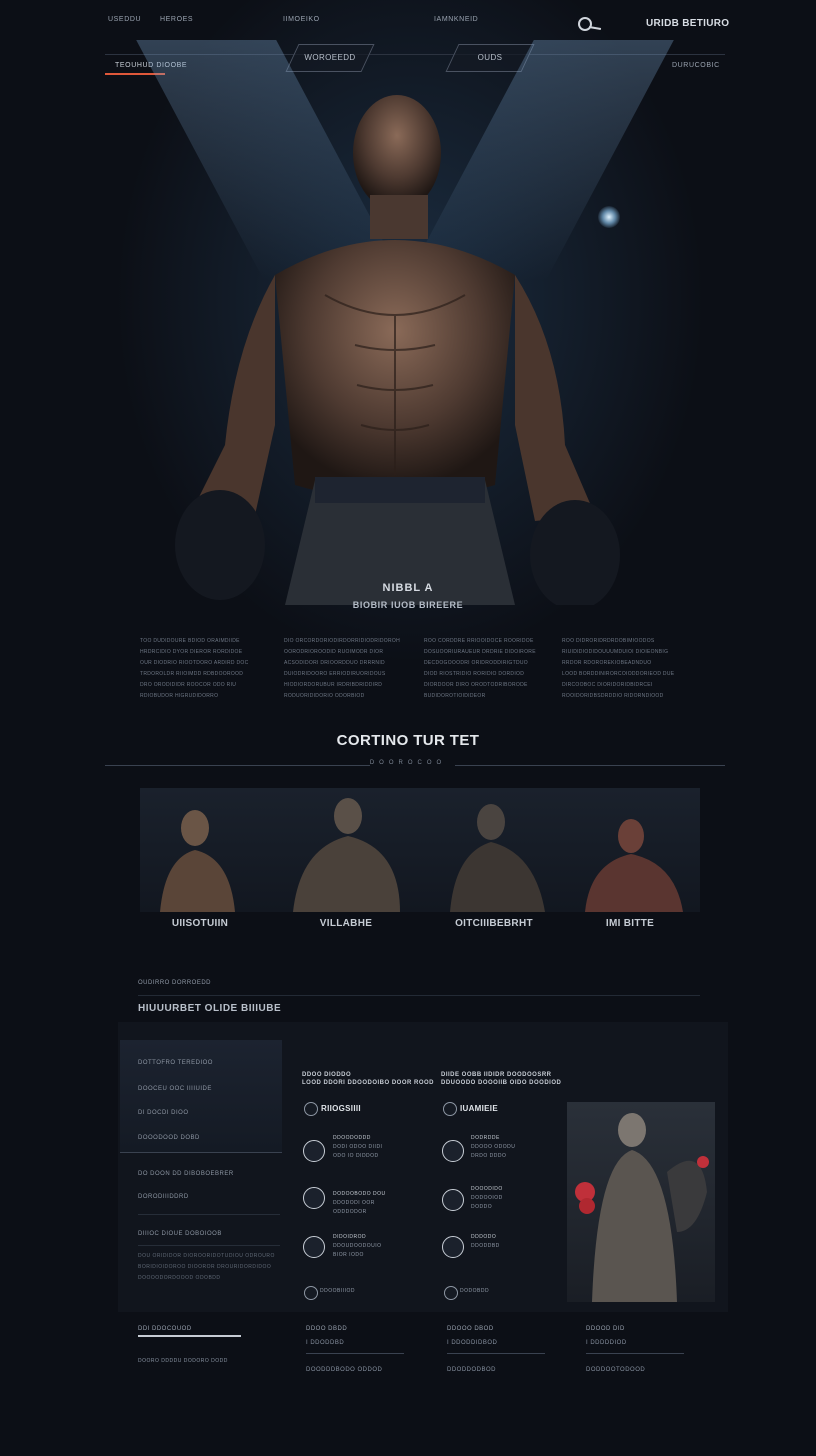  I want to click on menu-footer-line: DOU ORIDIDOR DIOROORIDOTUDIOU ODROURO, so click(206, 1256).